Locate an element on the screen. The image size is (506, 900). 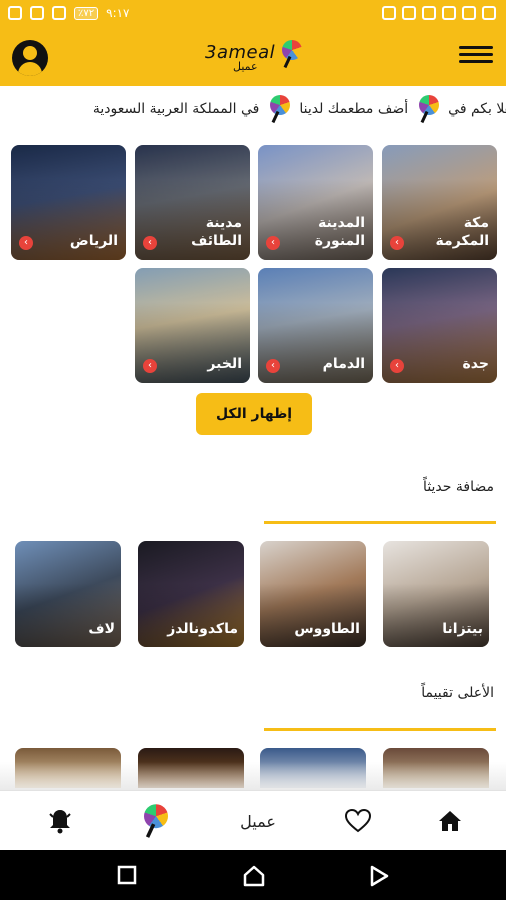
city-name: جدة is located at coordinates (475, 363).